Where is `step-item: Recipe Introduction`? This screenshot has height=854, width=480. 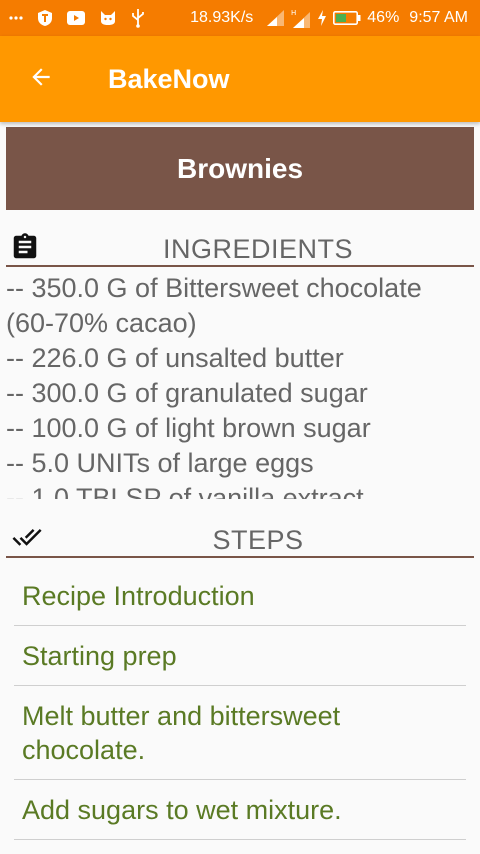 step-item: Recipe Introduction is located at coordinates (240, 596).